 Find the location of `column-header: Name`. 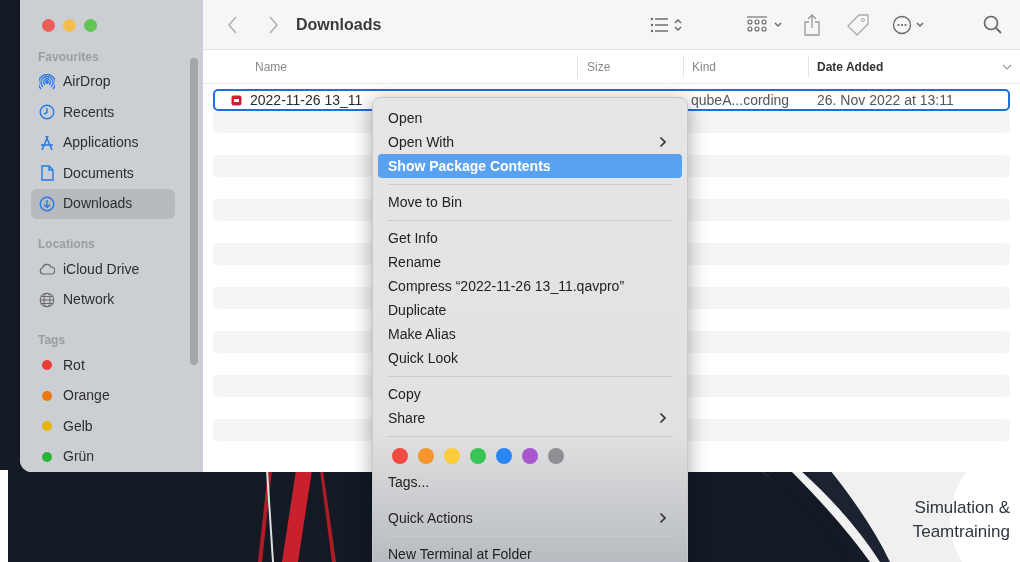

column-header: Name is located at coordinates (390, 66).